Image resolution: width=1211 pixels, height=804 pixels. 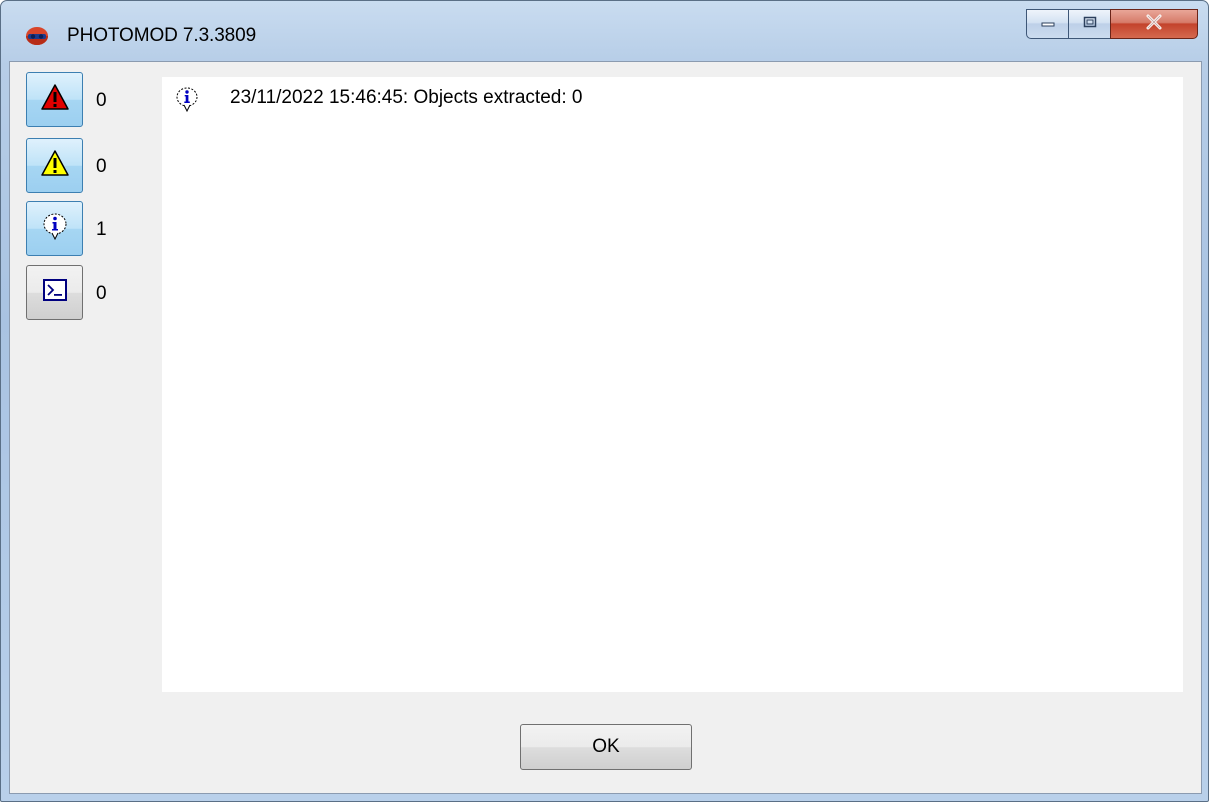 I want to click on minimize-button, so click(x=1047, y=24).